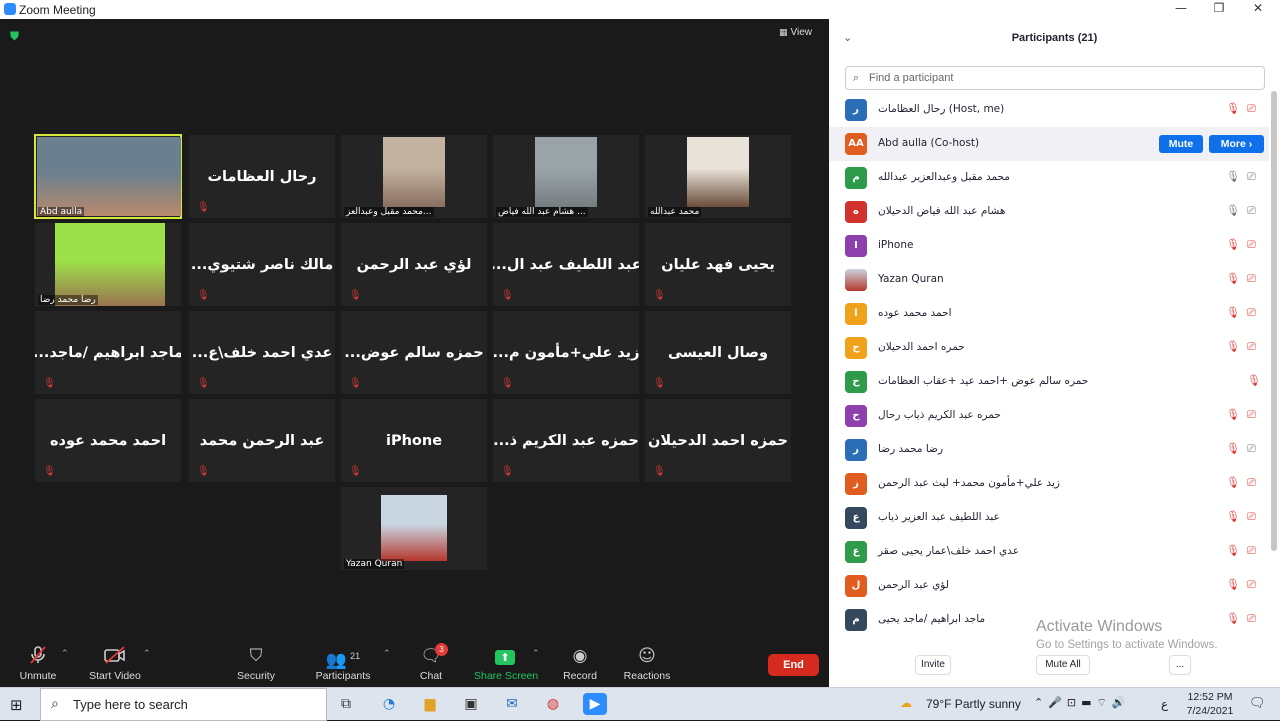 The width and height of the screenshot is (1280, 721). What do you see at coordinates (1219, 10) in the screenshot?
I see `maximize-button: ❐` at bounding box center [1219, 10].